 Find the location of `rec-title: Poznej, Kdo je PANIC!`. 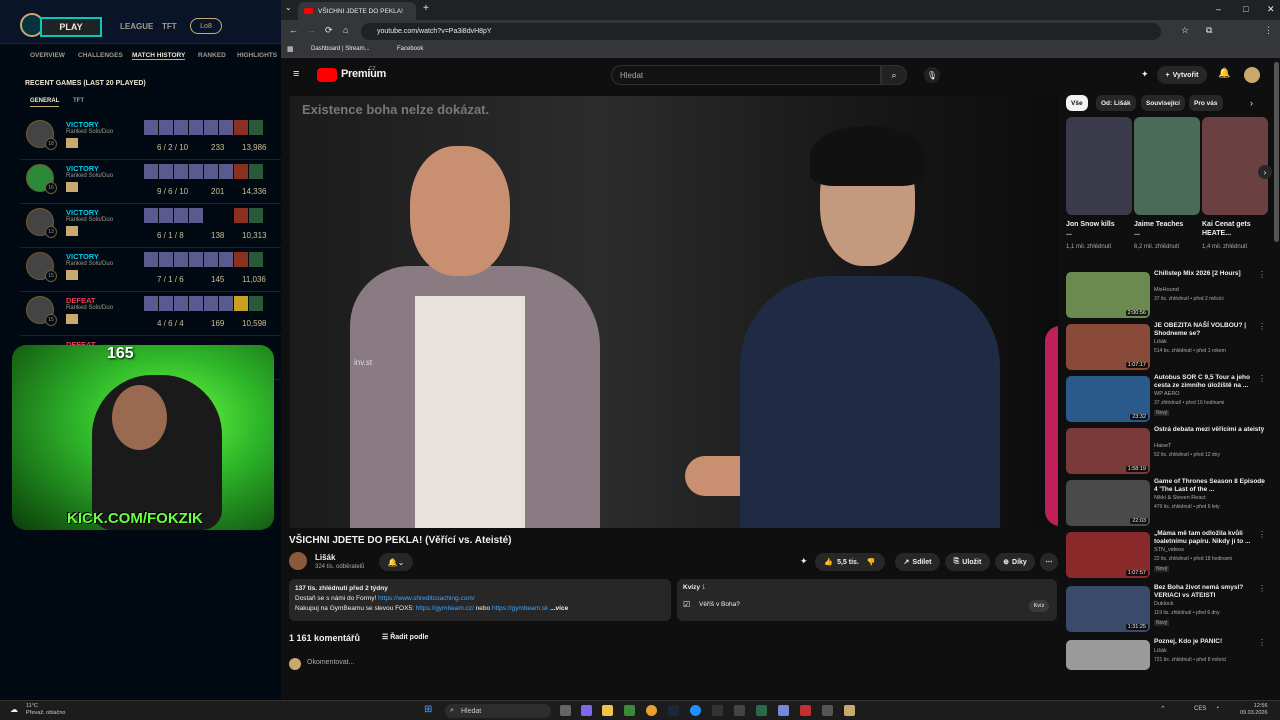

rec-title: Poznej, Kdo je PANIC! is located at coordinates (1210, 642).